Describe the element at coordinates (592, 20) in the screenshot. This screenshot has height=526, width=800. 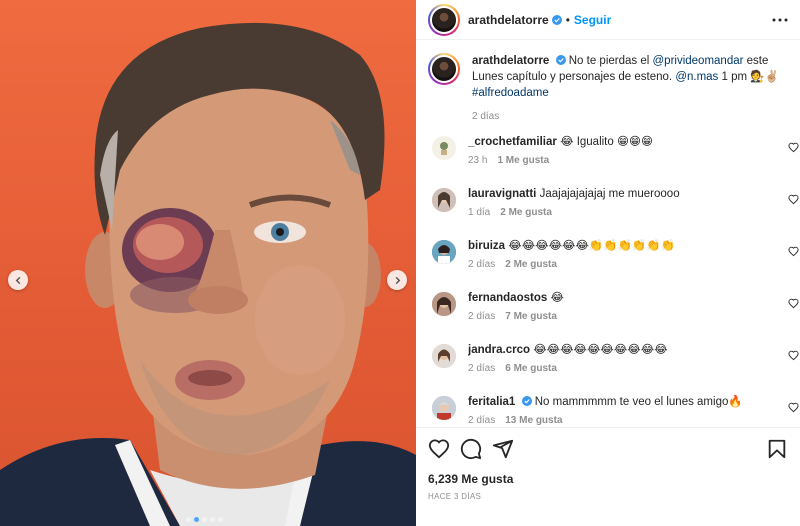
I see `follow-button: Seguir` at that location.